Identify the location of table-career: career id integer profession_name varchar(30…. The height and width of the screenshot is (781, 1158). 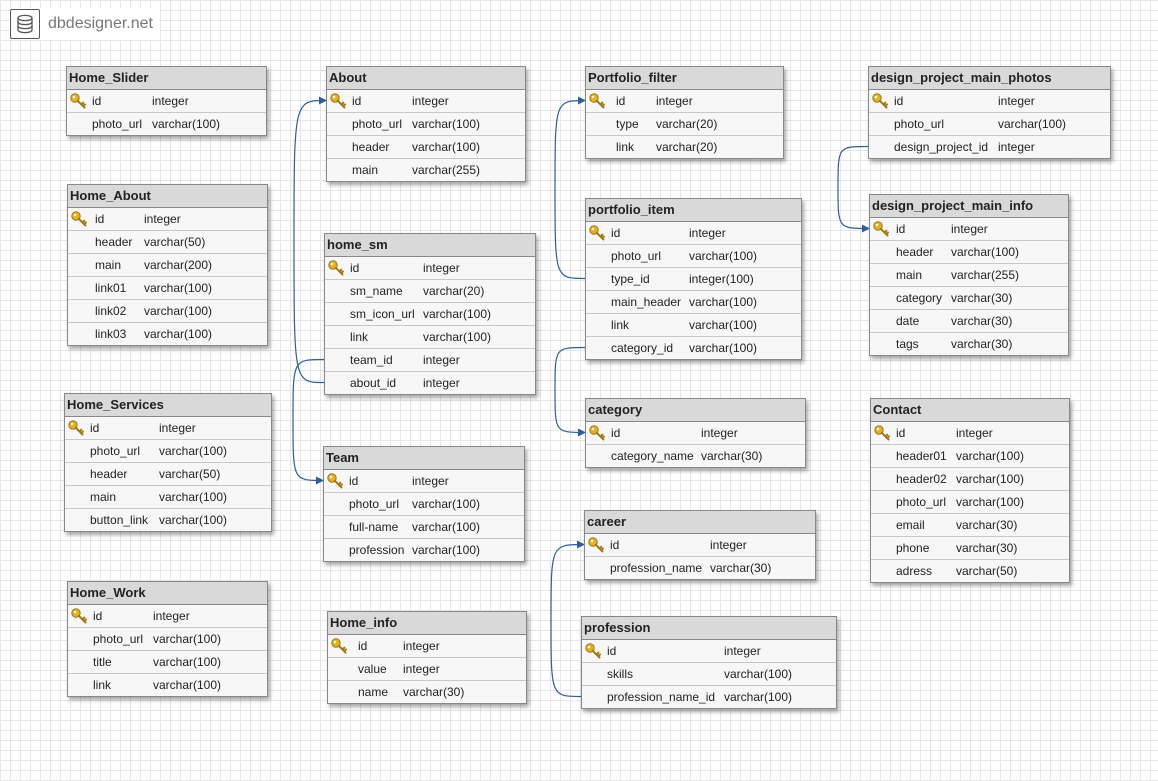
(700, 545).